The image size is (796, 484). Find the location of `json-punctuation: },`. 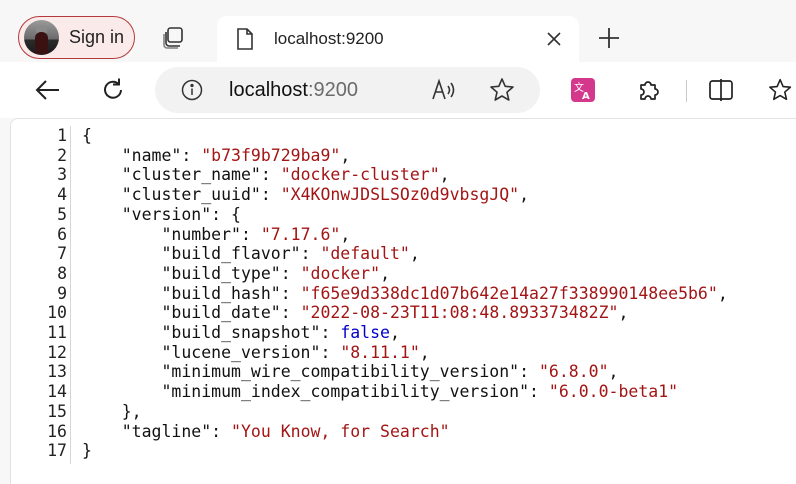

json-punctuation: }, is located at coordinates (131, 411).